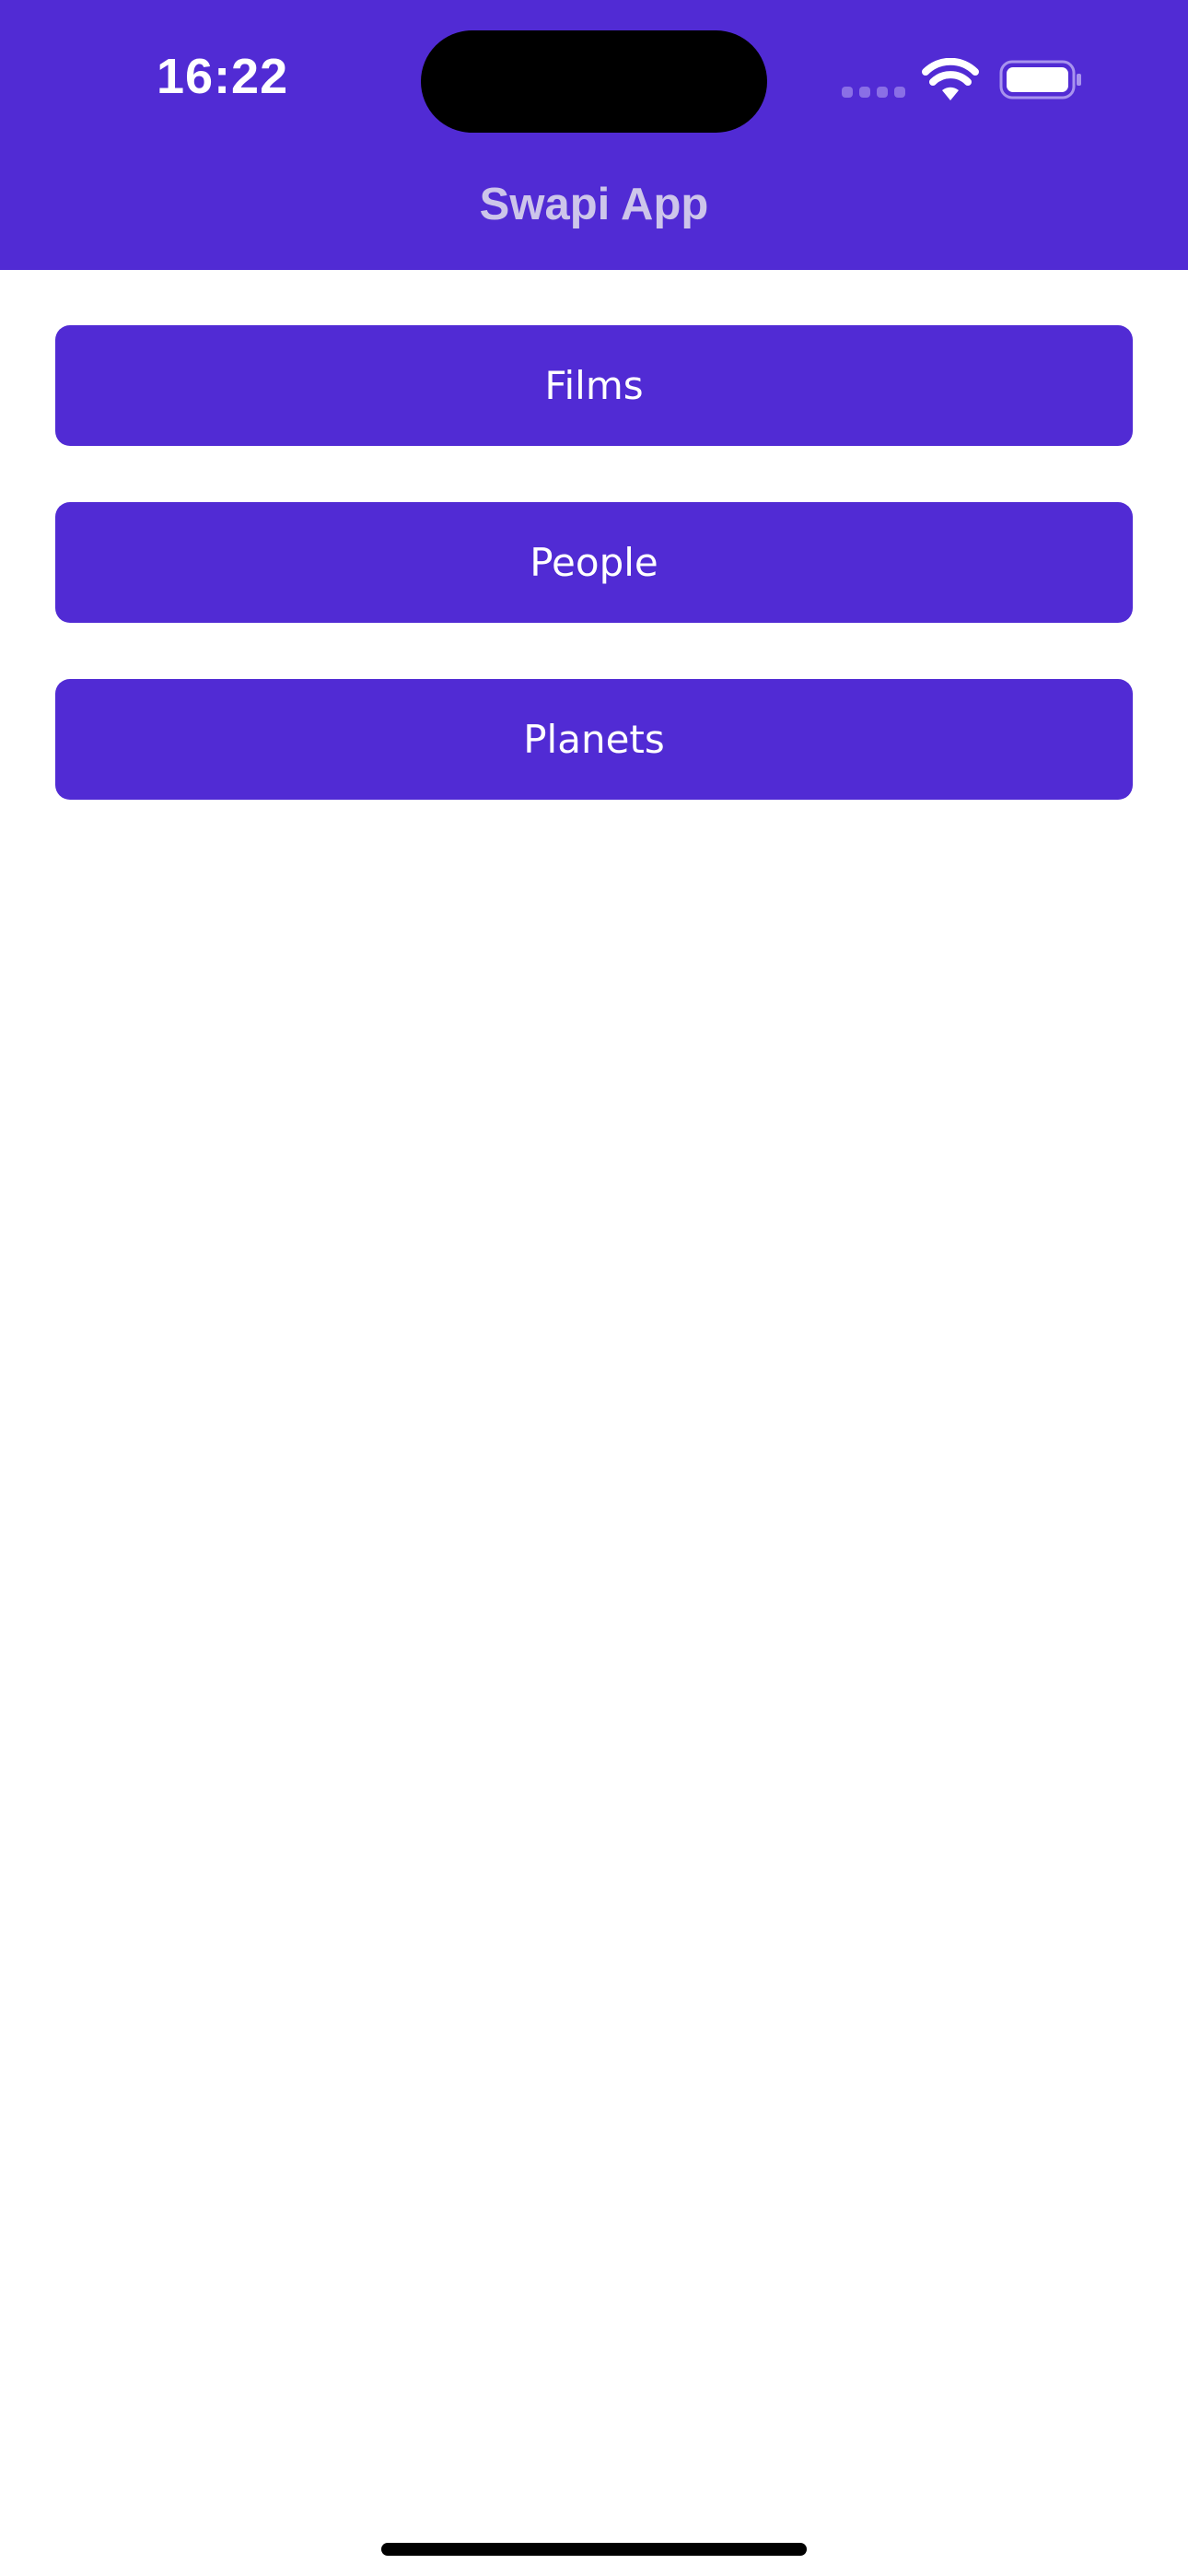 This screenshot has width=1188, height=2576. Describe the element at coordinates (594, 2549) in the screenshot. I see `home-indicator` at that location.